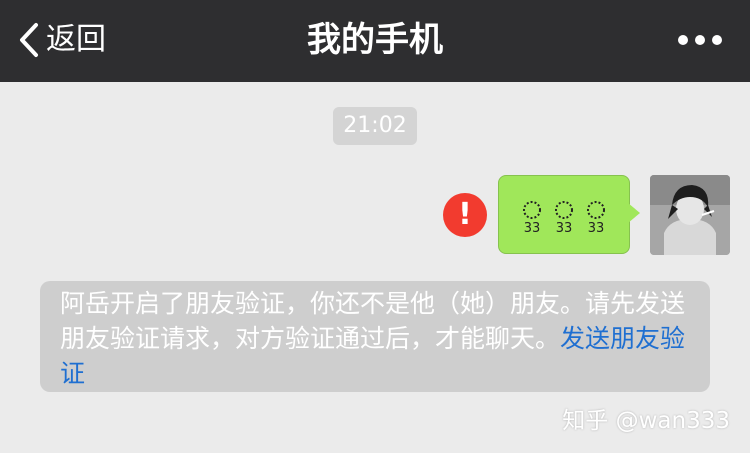 The image size is (750, 453). What do you see at coordinates (465, 215) in the screenshot?
I see `exclamation-icon: !` at bounding box center [465, 215].